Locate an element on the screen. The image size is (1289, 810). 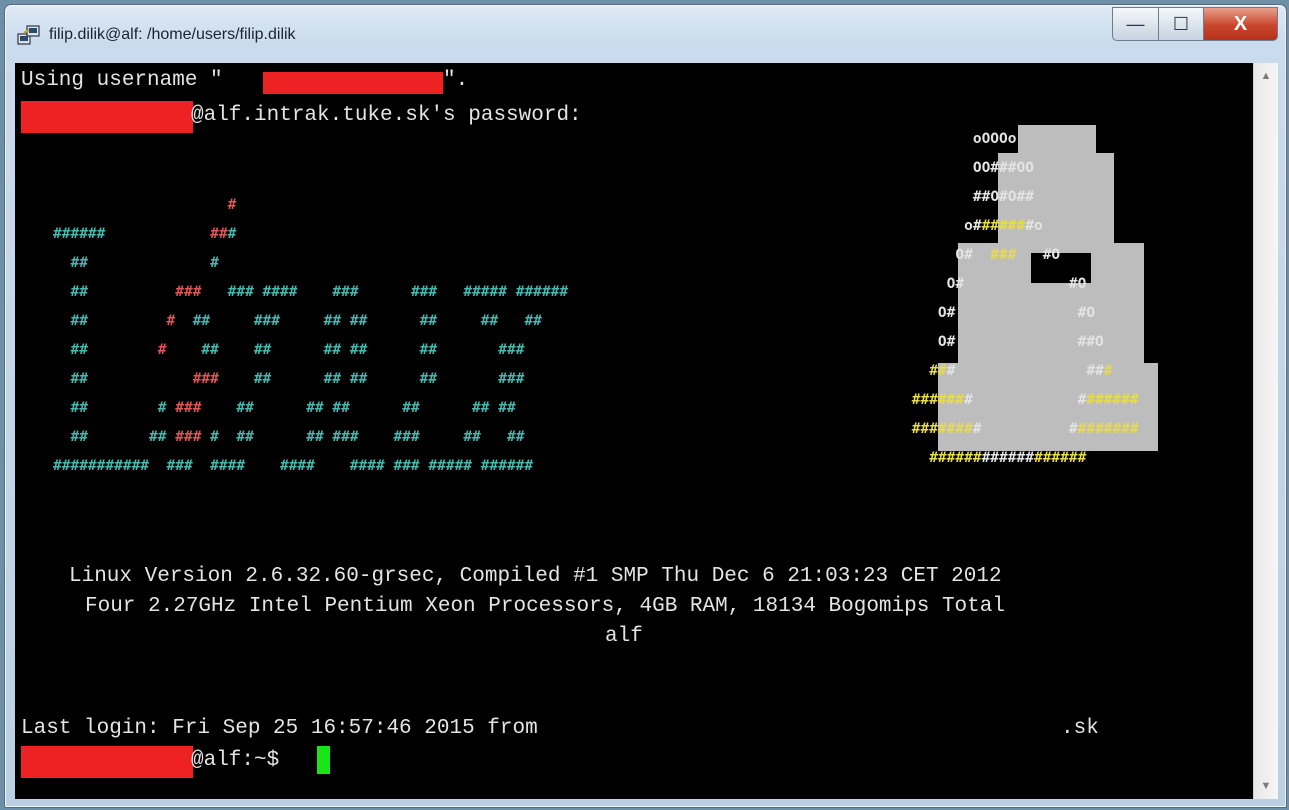
close-button: X is located at coordinates (1241, 24).